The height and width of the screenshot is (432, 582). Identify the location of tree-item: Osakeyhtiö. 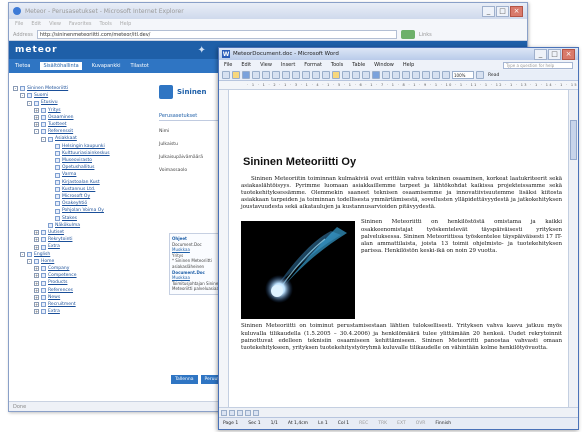
(77, 203).